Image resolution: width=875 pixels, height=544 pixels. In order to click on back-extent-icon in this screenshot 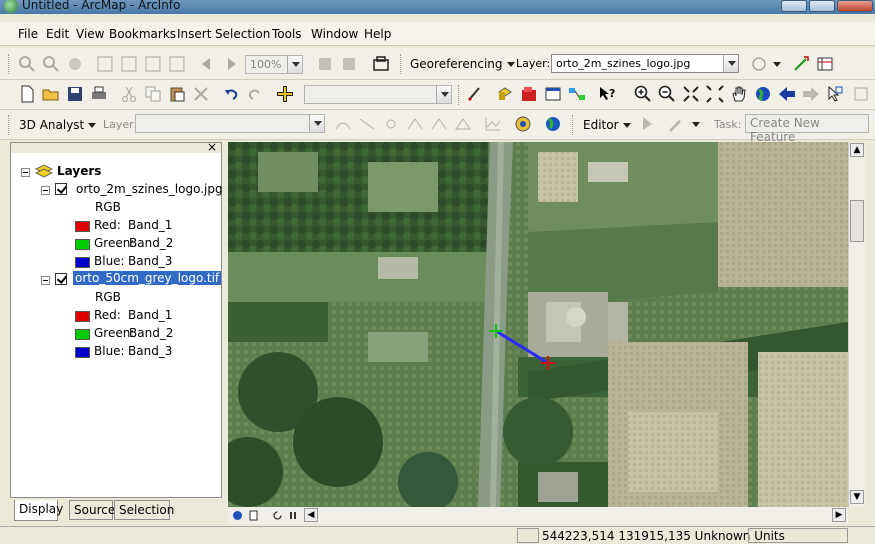, I will do `click(207, 64)`.